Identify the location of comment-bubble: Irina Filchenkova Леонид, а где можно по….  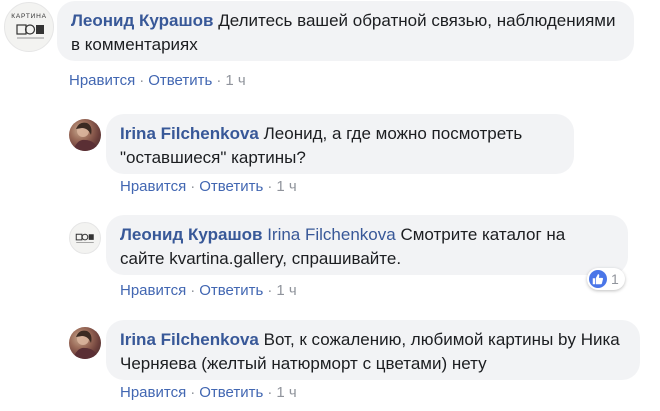
(340, 144).